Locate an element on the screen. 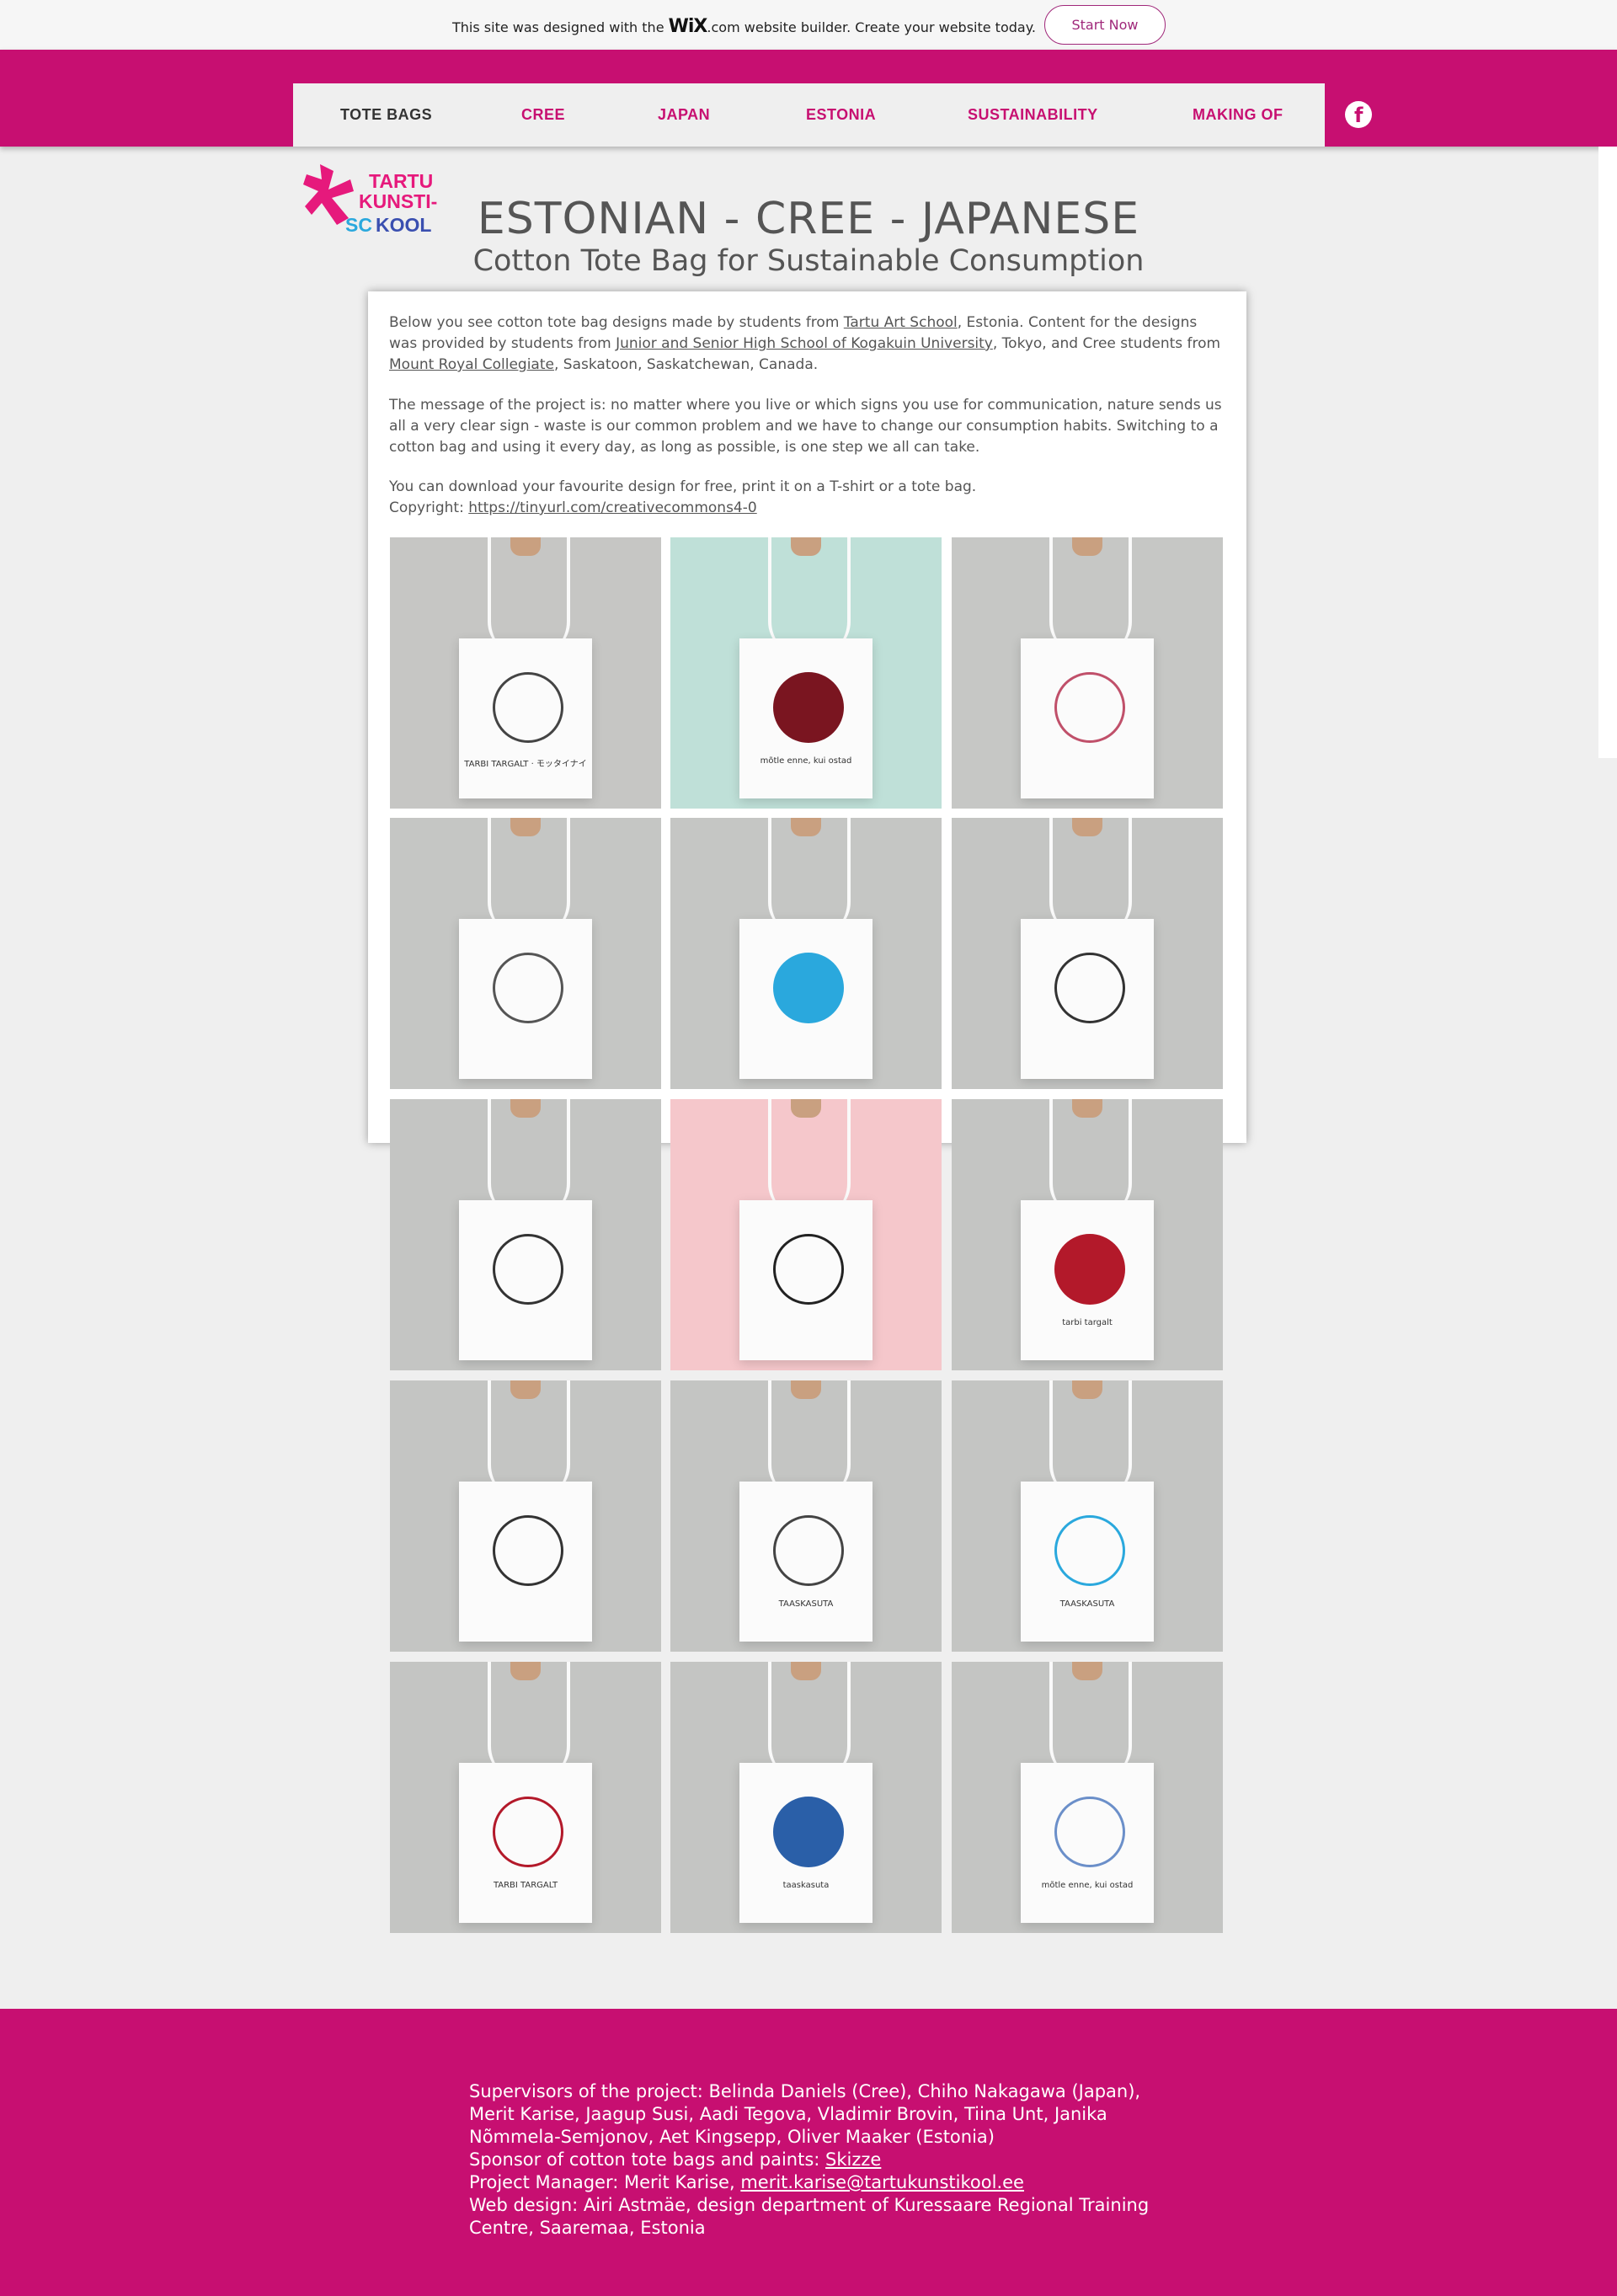 The image size is (1617, 2296). link-creative-commons: https://tinyurl.com/creativecommons4-0 is located at coordinates (612, 507).